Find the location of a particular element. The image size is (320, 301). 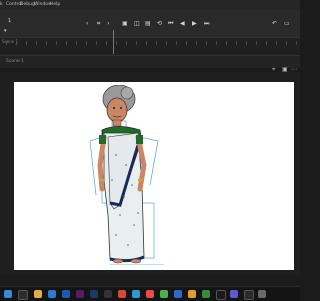

frame-number: 1 is located at coordinates (9, 21).